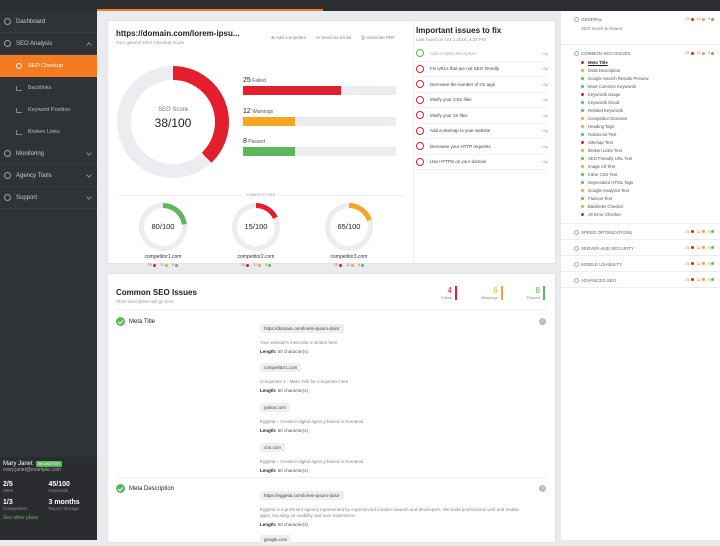  I want to click on section-link-label: Image Alt Test, so click(601, 167).